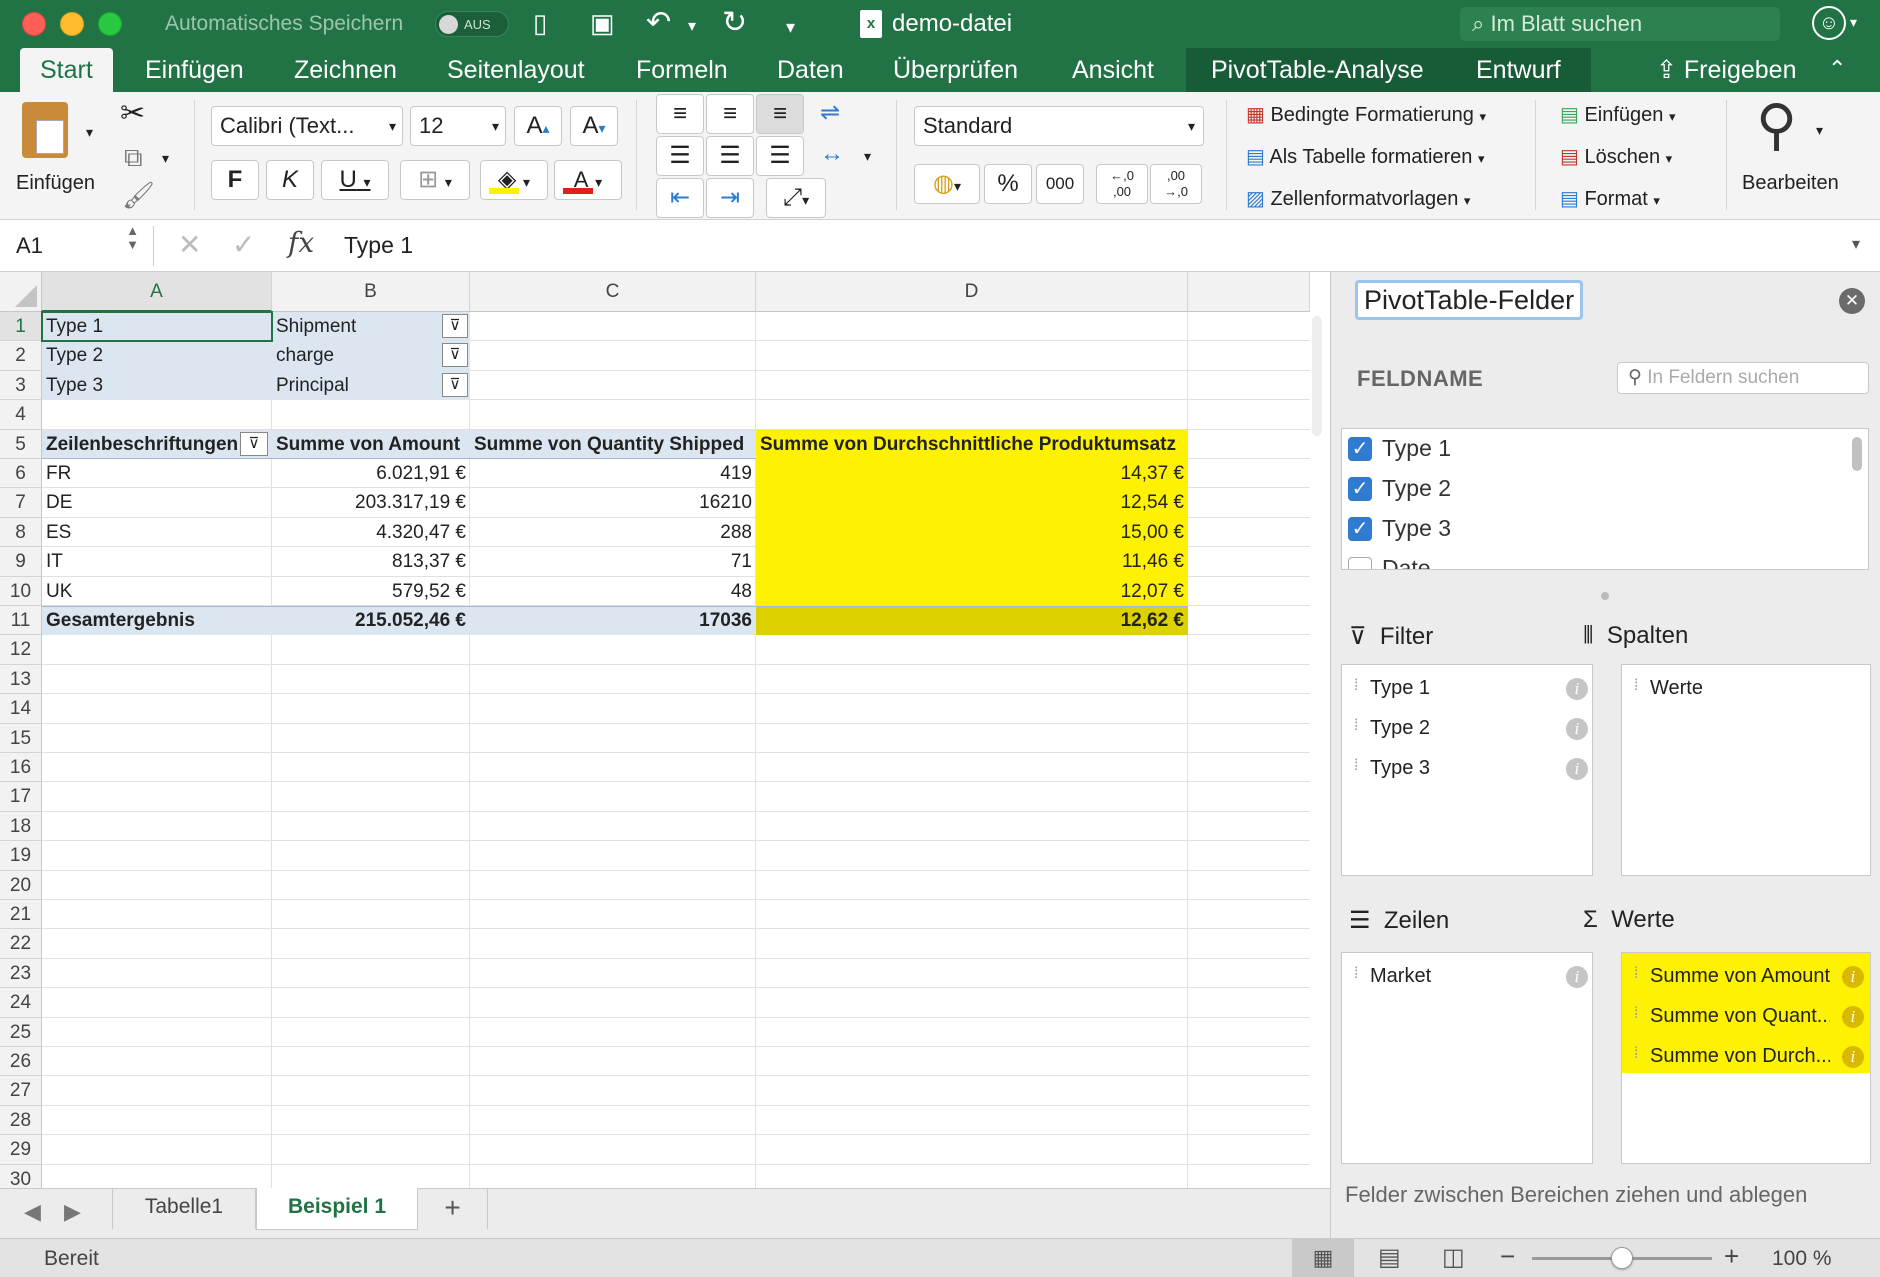  I want to click on row-header: 5, so click(21, 444).